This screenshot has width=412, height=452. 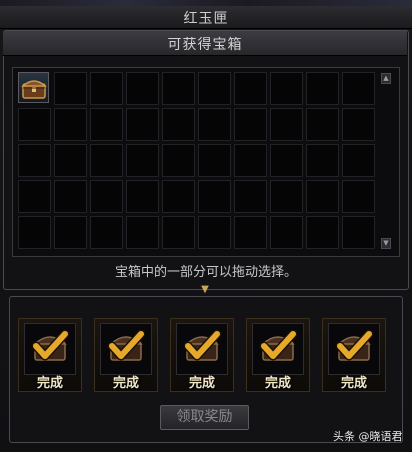 I want to click on watermark: 头条 @晓语君, so click(x=368, y=436).